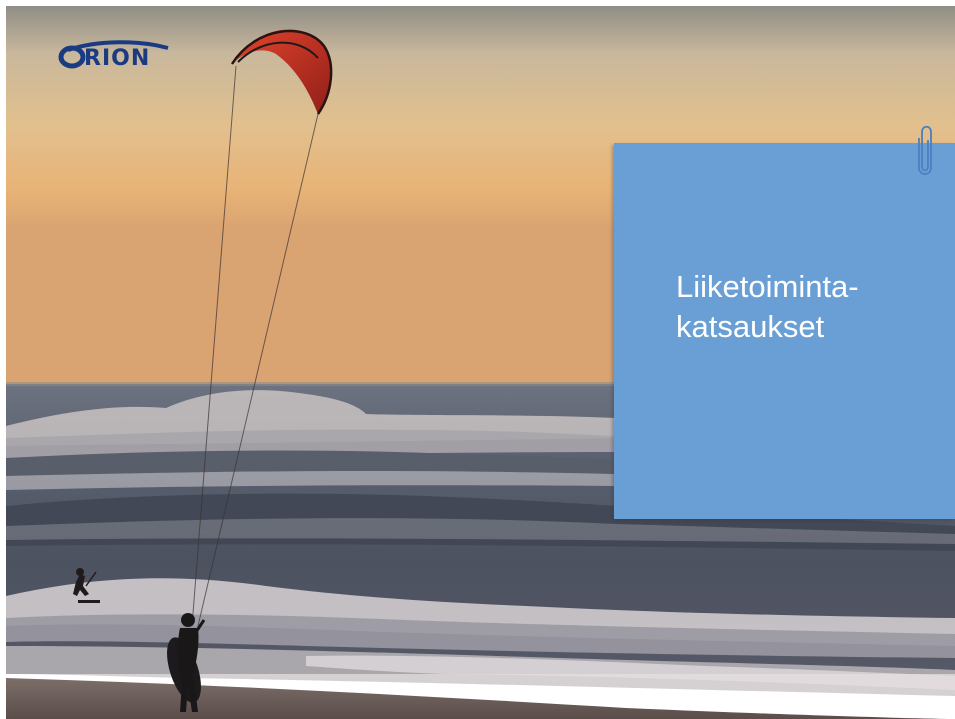 The height and width of the screenshot is (719, 955). I want to click on orion-logo-icon: RION, so click(117, 56).